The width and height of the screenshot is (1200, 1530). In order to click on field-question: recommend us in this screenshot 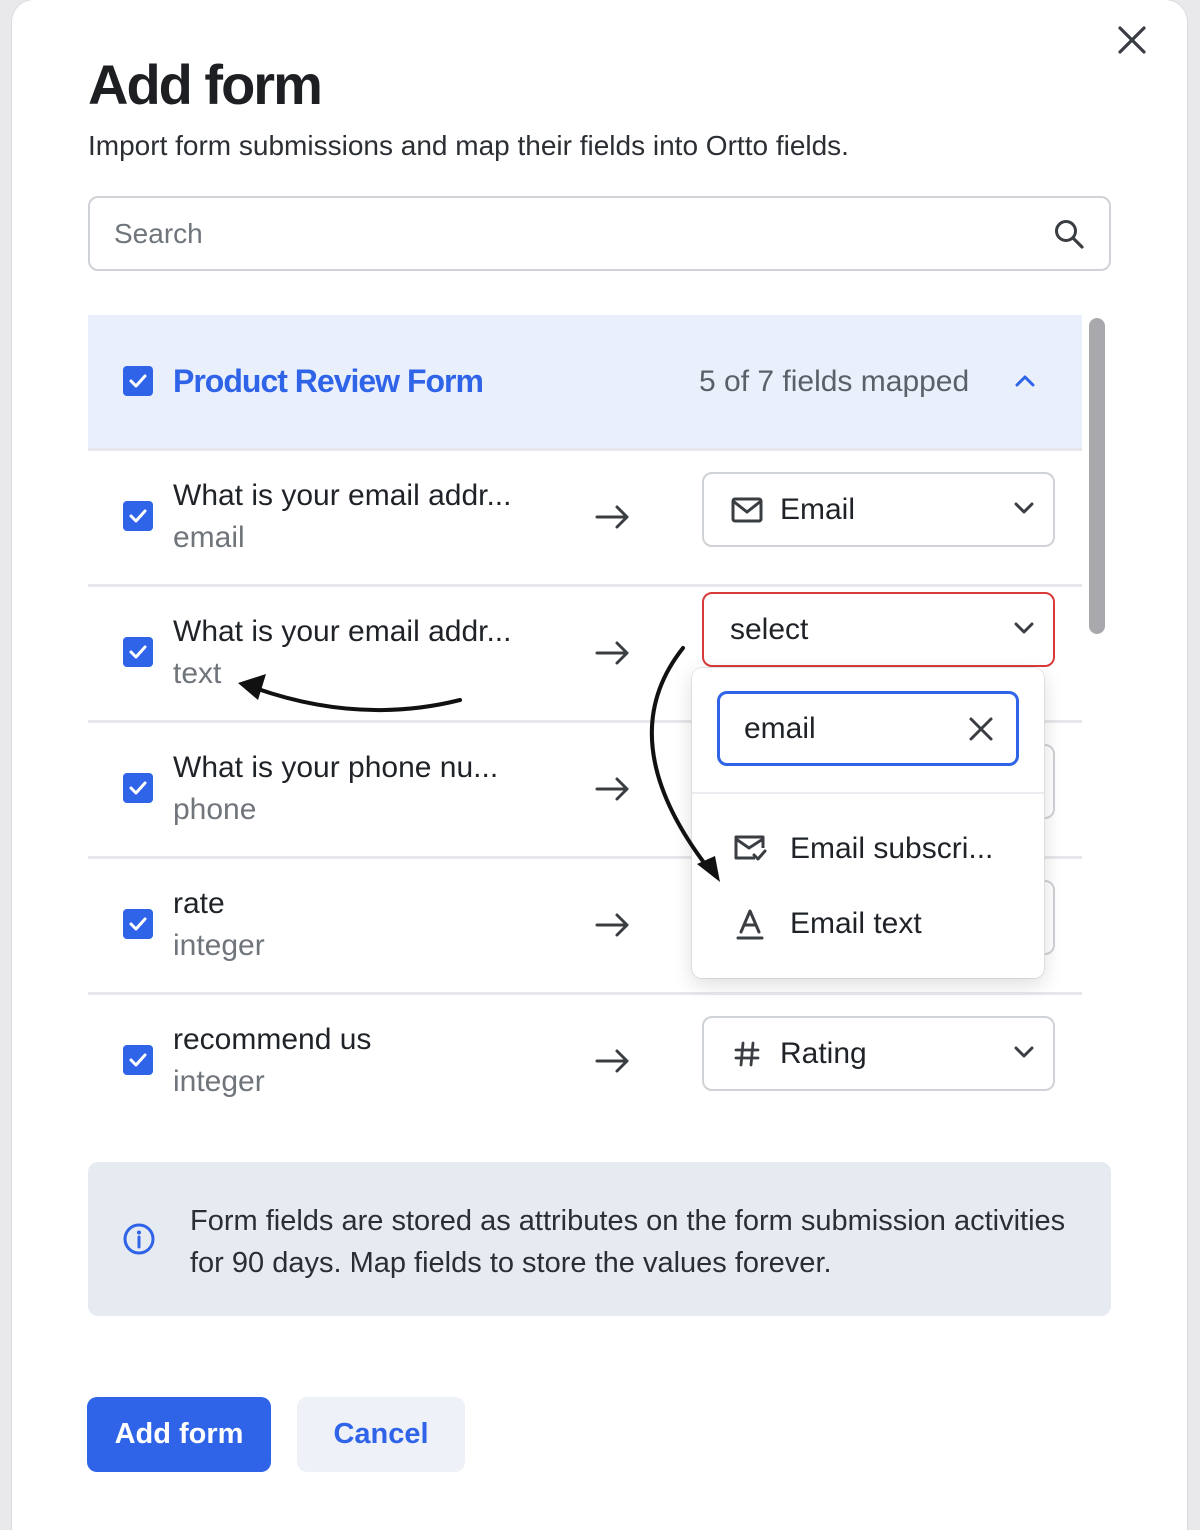, I will do `click(272, 1039)`.